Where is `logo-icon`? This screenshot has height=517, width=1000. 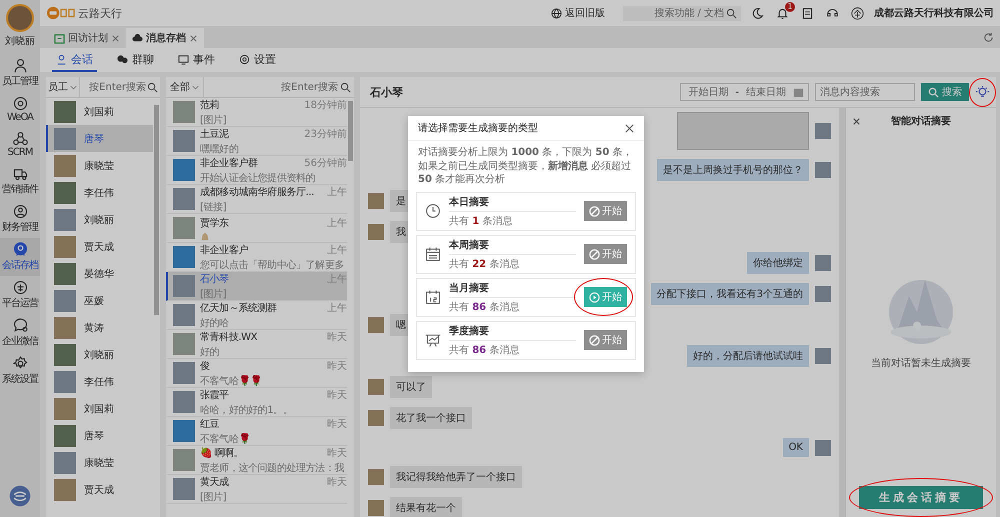 logo-icon is located at coordinates (61, 13).